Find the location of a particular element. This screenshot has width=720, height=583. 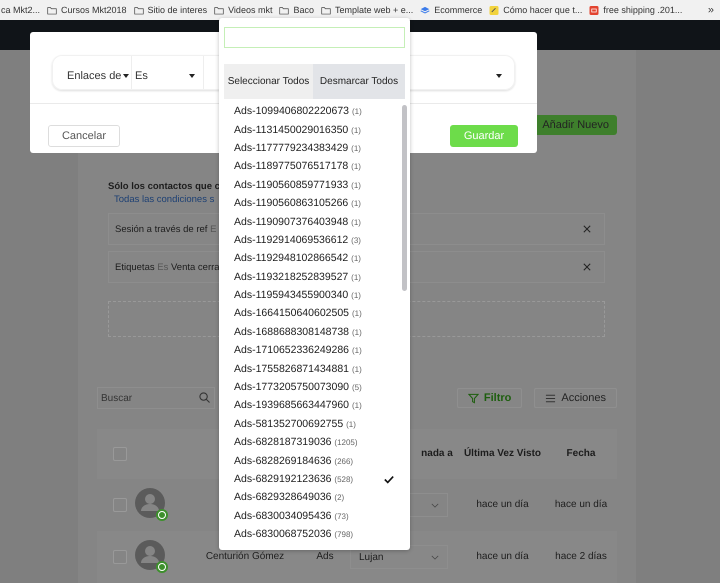

column-header: Fecha is located at coordinates (581, 454).